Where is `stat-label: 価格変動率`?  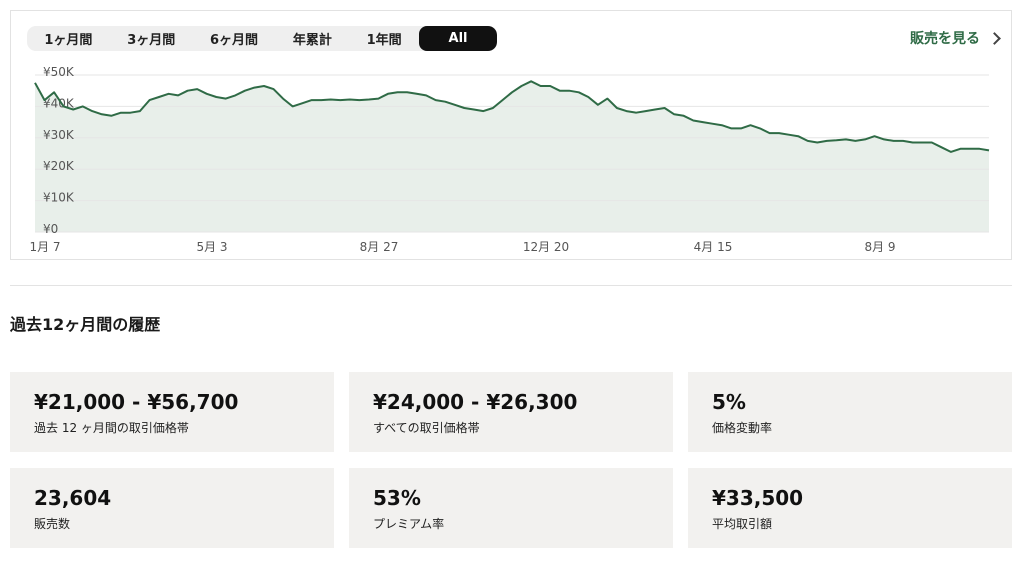
stat-label: 価格変動率 is located at coordinates (742, 428).